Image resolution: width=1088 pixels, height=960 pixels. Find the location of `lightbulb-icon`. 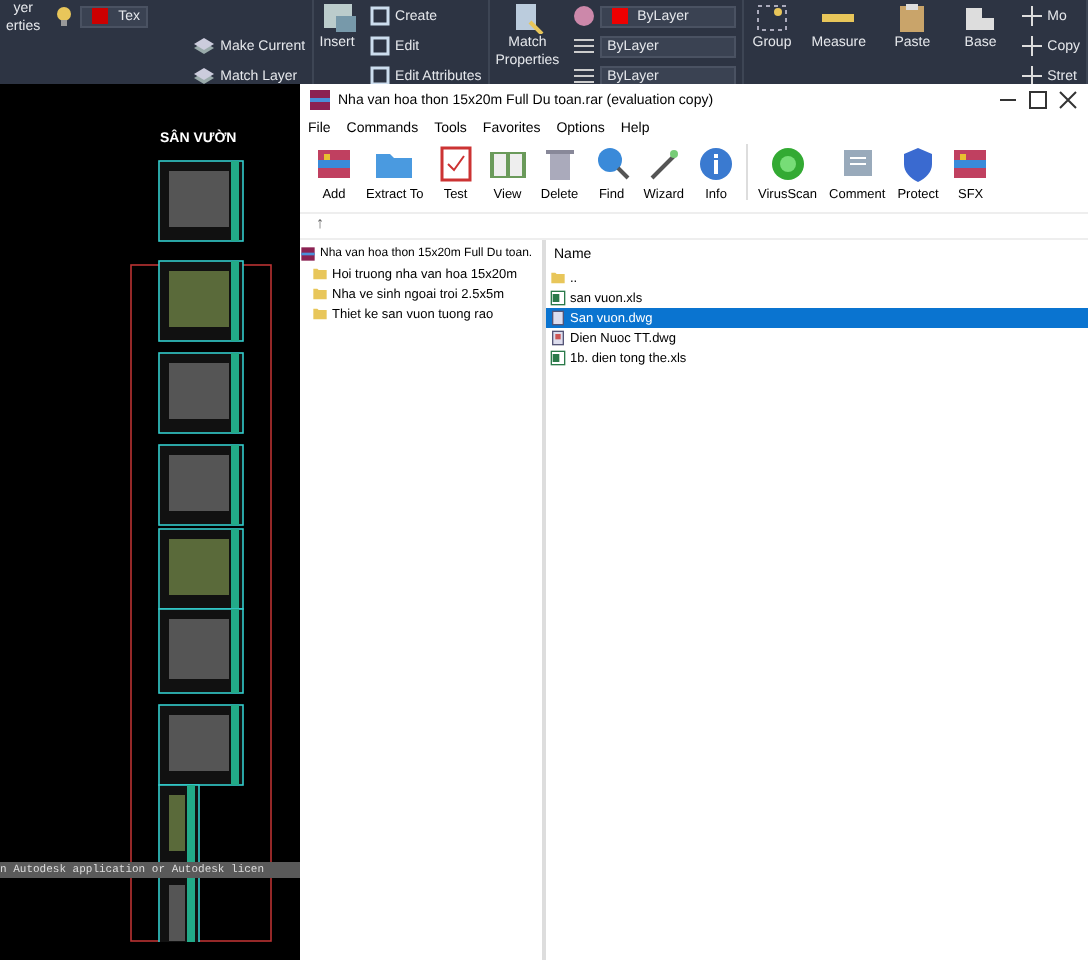

lightbulb-icon is located at coordinates (64, 16).